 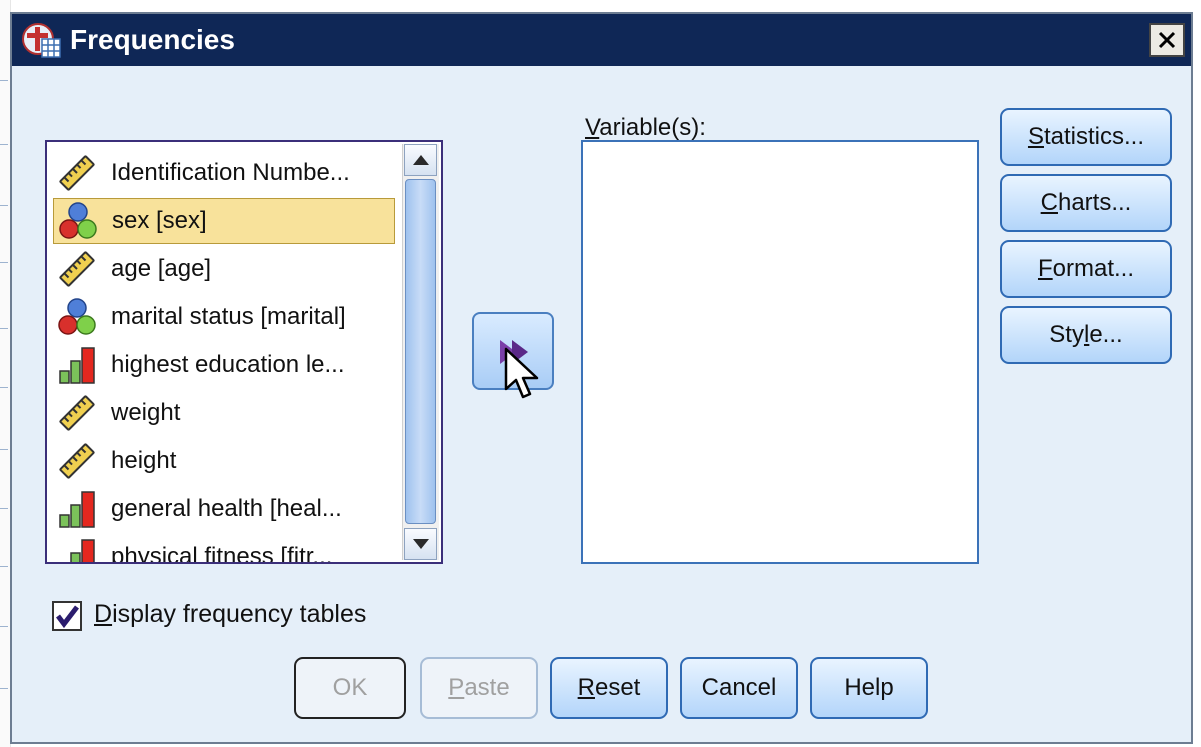 What do you see at coordinates (144, 460) in the screenshot?
I see `variable-label: height` at bounding box center [144, 460].